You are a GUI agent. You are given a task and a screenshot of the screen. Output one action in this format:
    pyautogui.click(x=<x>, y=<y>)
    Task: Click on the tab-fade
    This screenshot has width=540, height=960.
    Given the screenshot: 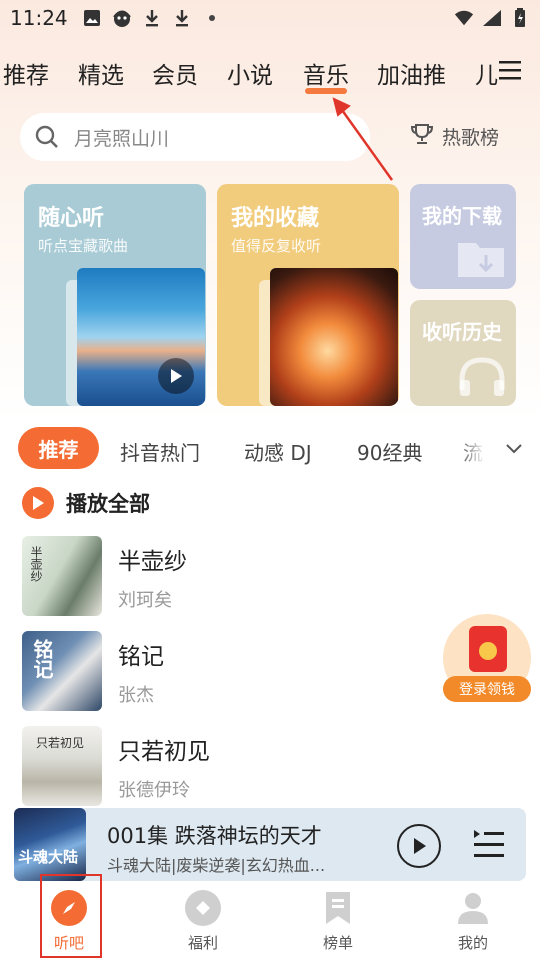 What is the action you would take?
    pyautogui.click(x=498, y=449)
    